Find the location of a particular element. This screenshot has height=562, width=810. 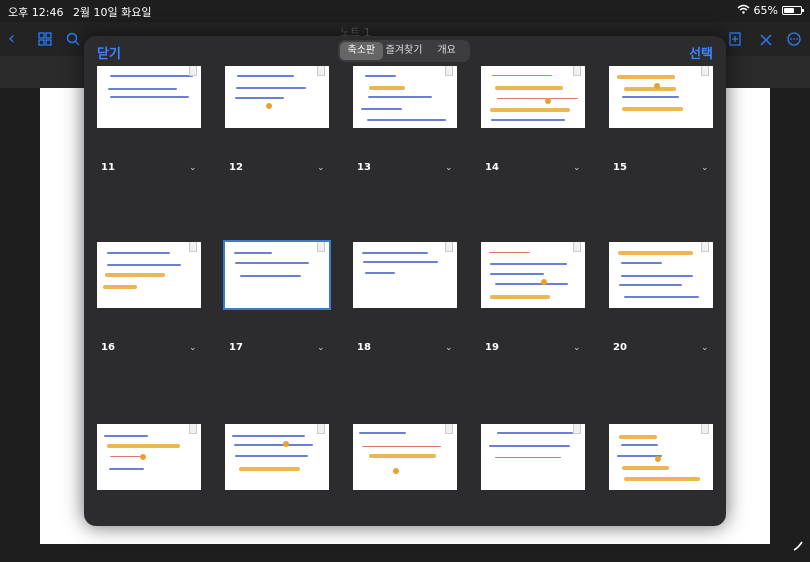

status-time-date: 오후 12:46 2월 10일 화요일 is located at coordinates (80, 12).